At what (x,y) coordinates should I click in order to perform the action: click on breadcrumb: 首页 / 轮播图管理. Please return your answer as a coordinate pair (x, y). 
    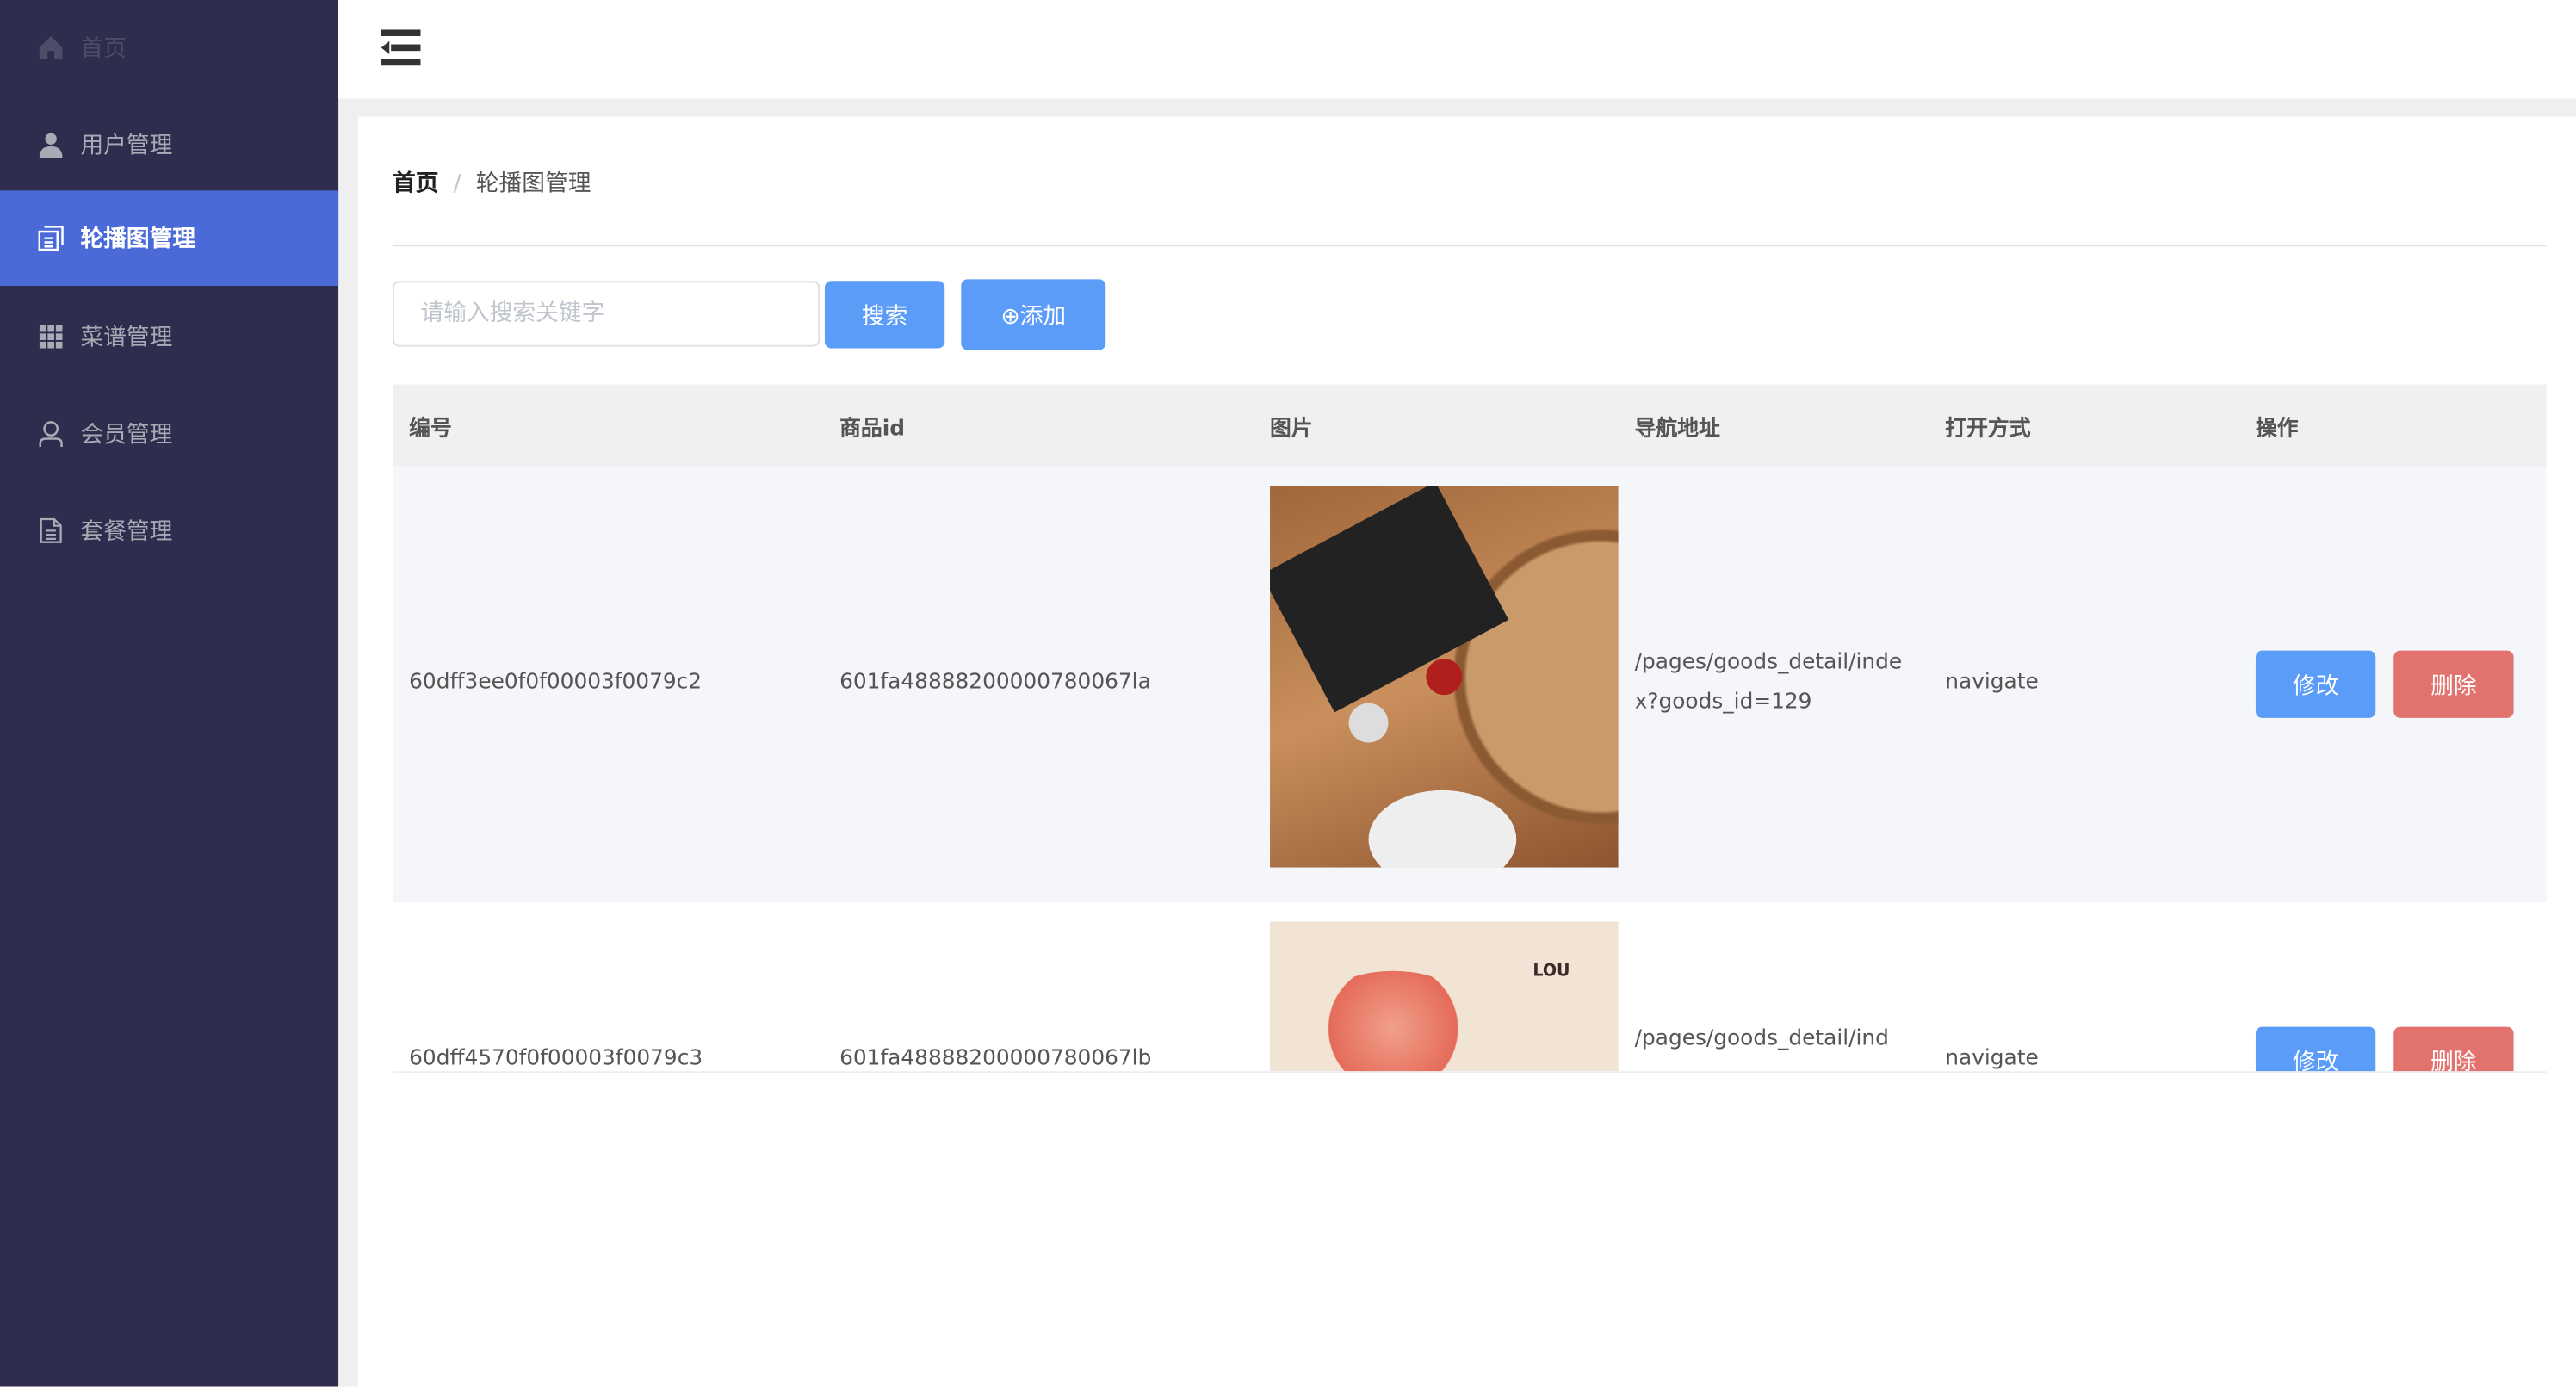
    Looking at the image, I should click on (492, 182).